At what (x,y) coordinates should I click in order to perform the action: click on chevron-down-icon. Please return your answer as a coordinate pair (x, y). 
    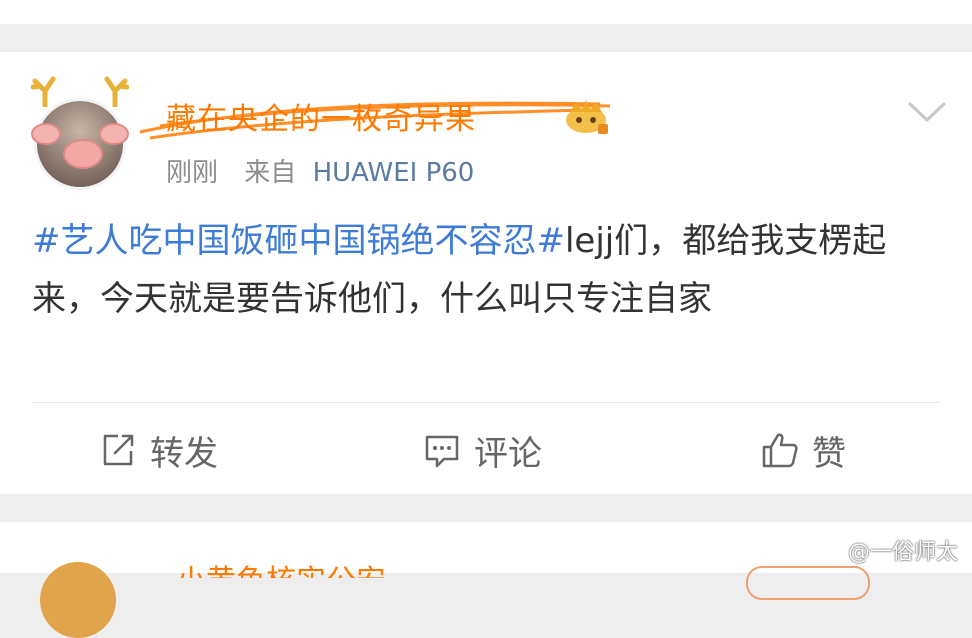
    Looking at the image, I should click on (927, 111).